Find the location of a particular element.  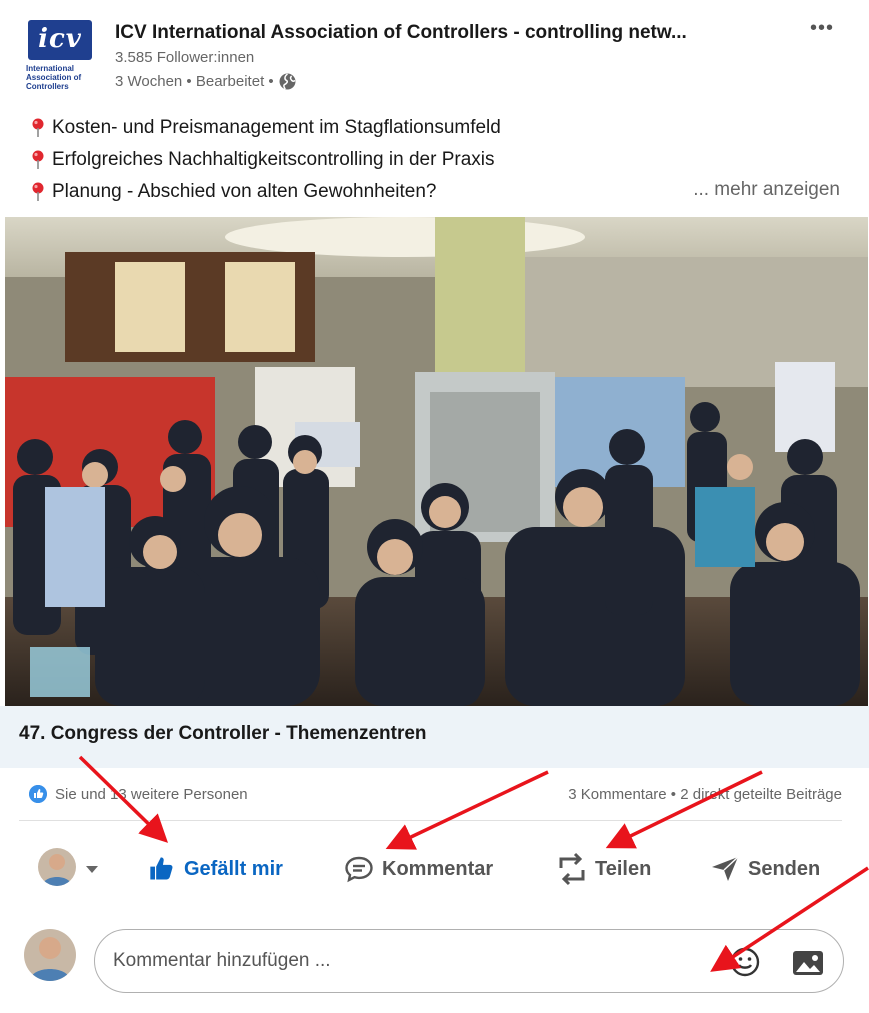

comment-input is located at coordinates (393, 961).